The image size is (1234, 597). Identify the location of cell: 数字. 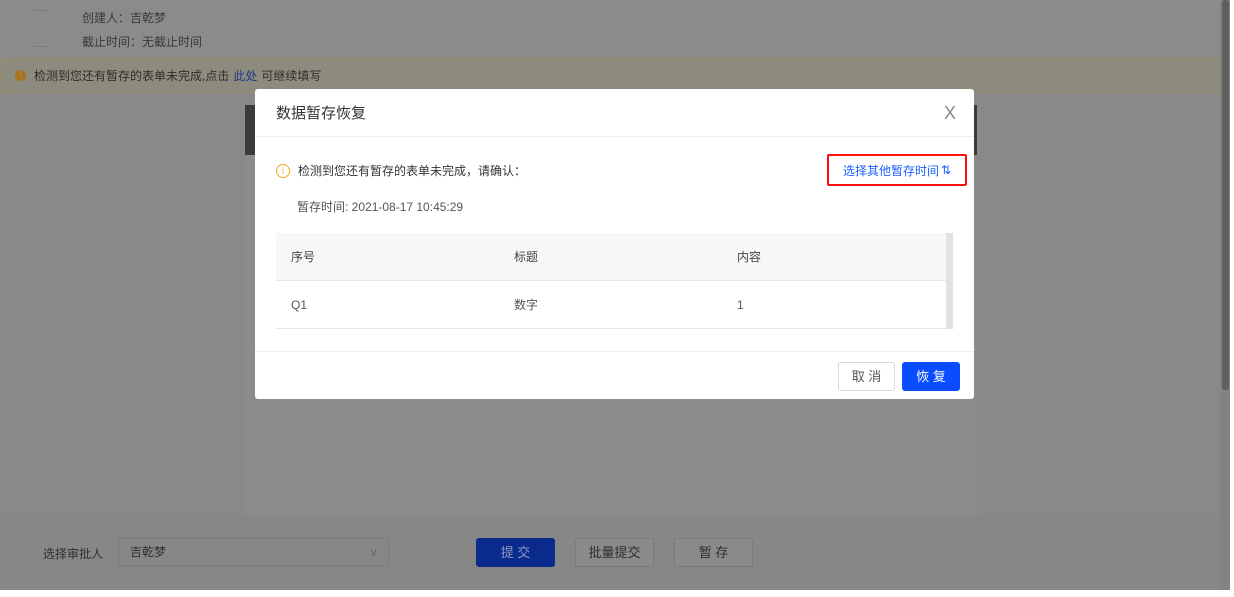
(526, 305).